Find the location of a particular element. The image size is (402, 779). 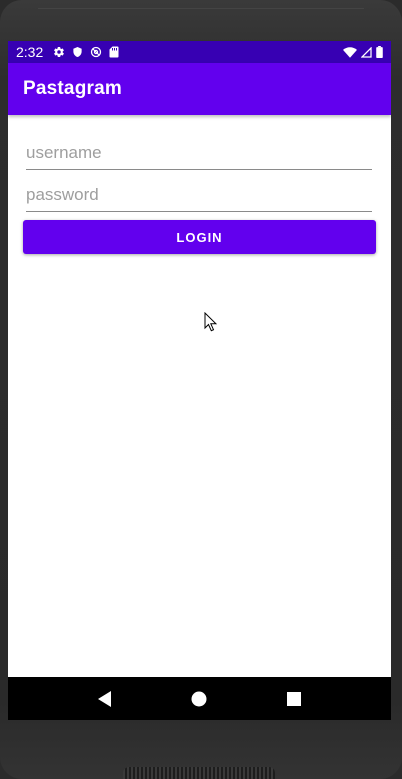

shield-icon is located at coordinates (77, 52).